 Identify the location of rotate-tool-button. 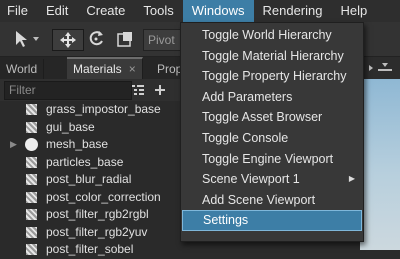
(97, 39).